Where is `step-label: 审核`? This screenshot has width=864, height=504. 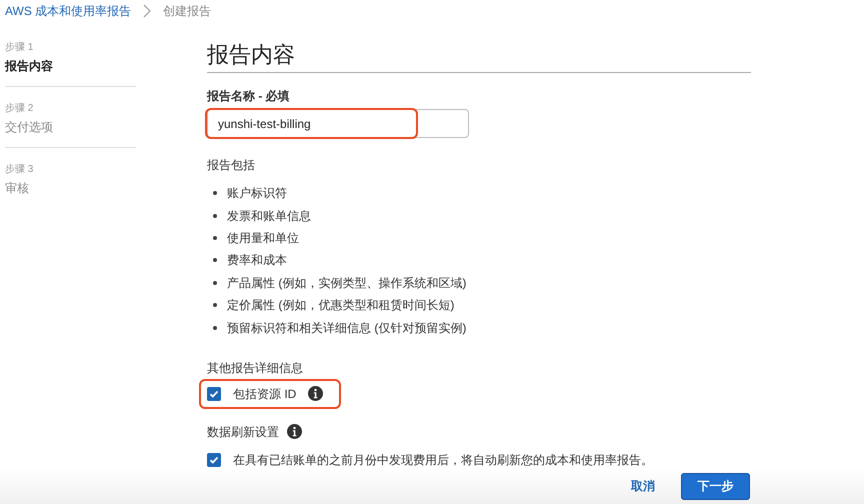 step-label: 审核 is located at coordinates (70, 188).